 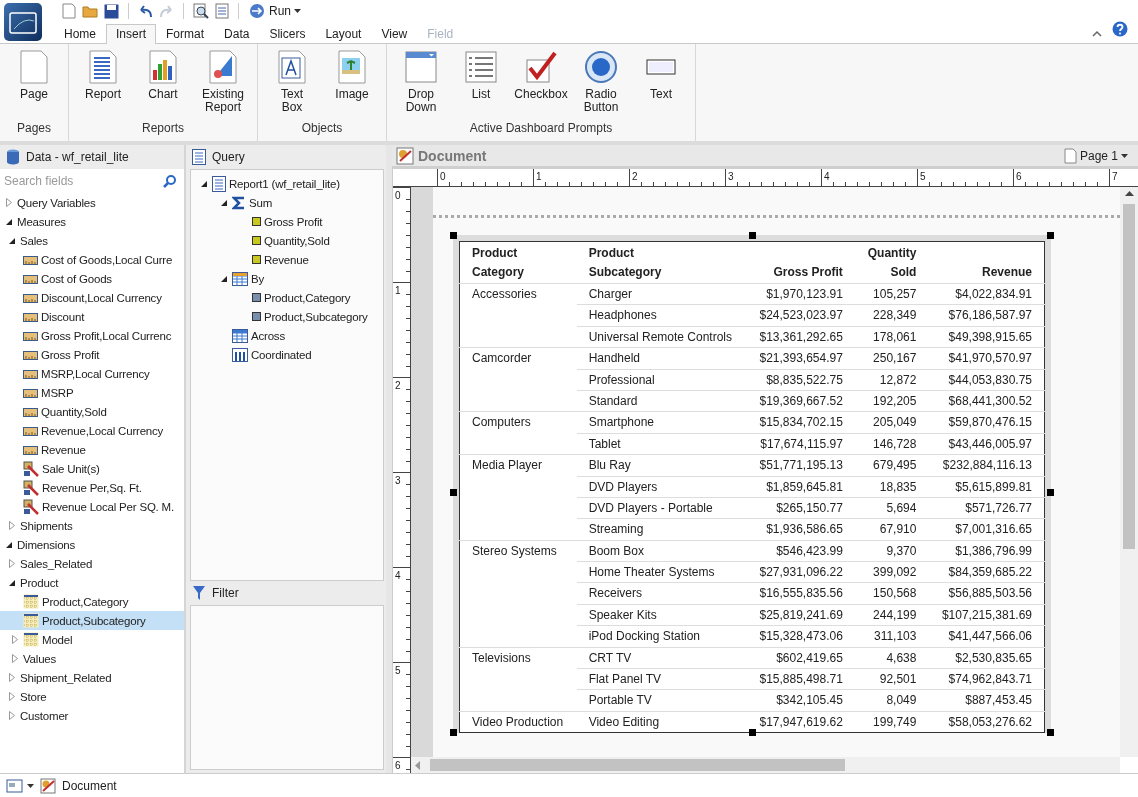 I want to click on tree-item: Sales, so click(x=92, y=240).